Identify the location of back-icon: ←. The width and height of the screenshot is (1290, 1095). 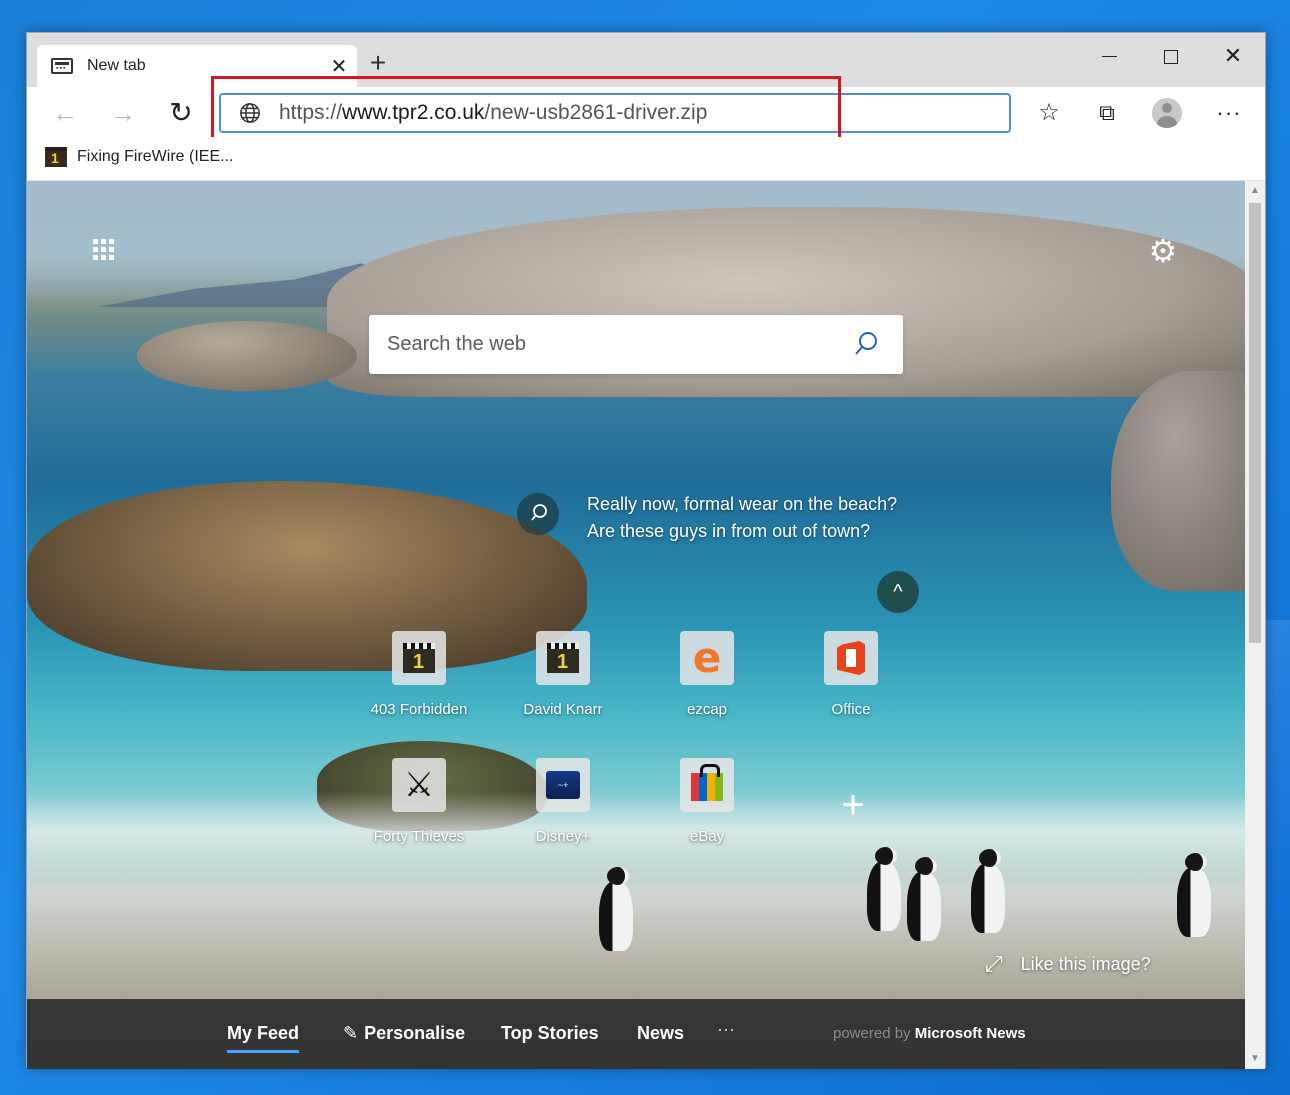
(65, 113).